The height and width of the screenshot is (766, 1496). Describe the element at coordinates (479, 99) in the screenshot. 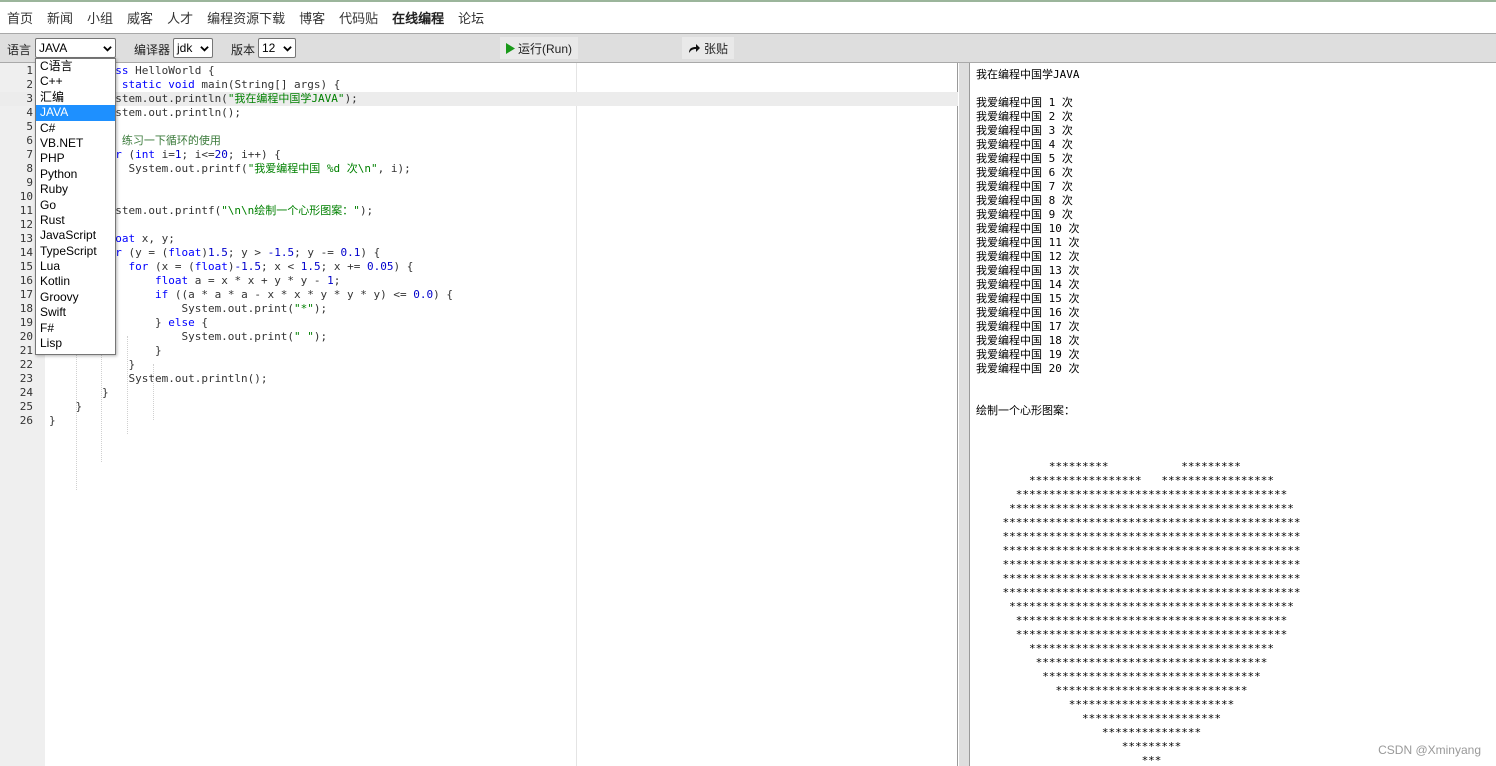

I see `code-line: 3 System.out.println("我在编程中国学JAVA");` at that location.